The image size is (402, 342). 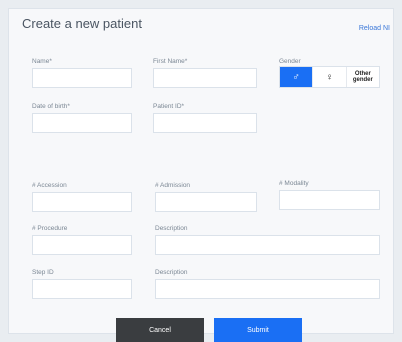 I want to click on procedure-field, so click(x=82, y=245).